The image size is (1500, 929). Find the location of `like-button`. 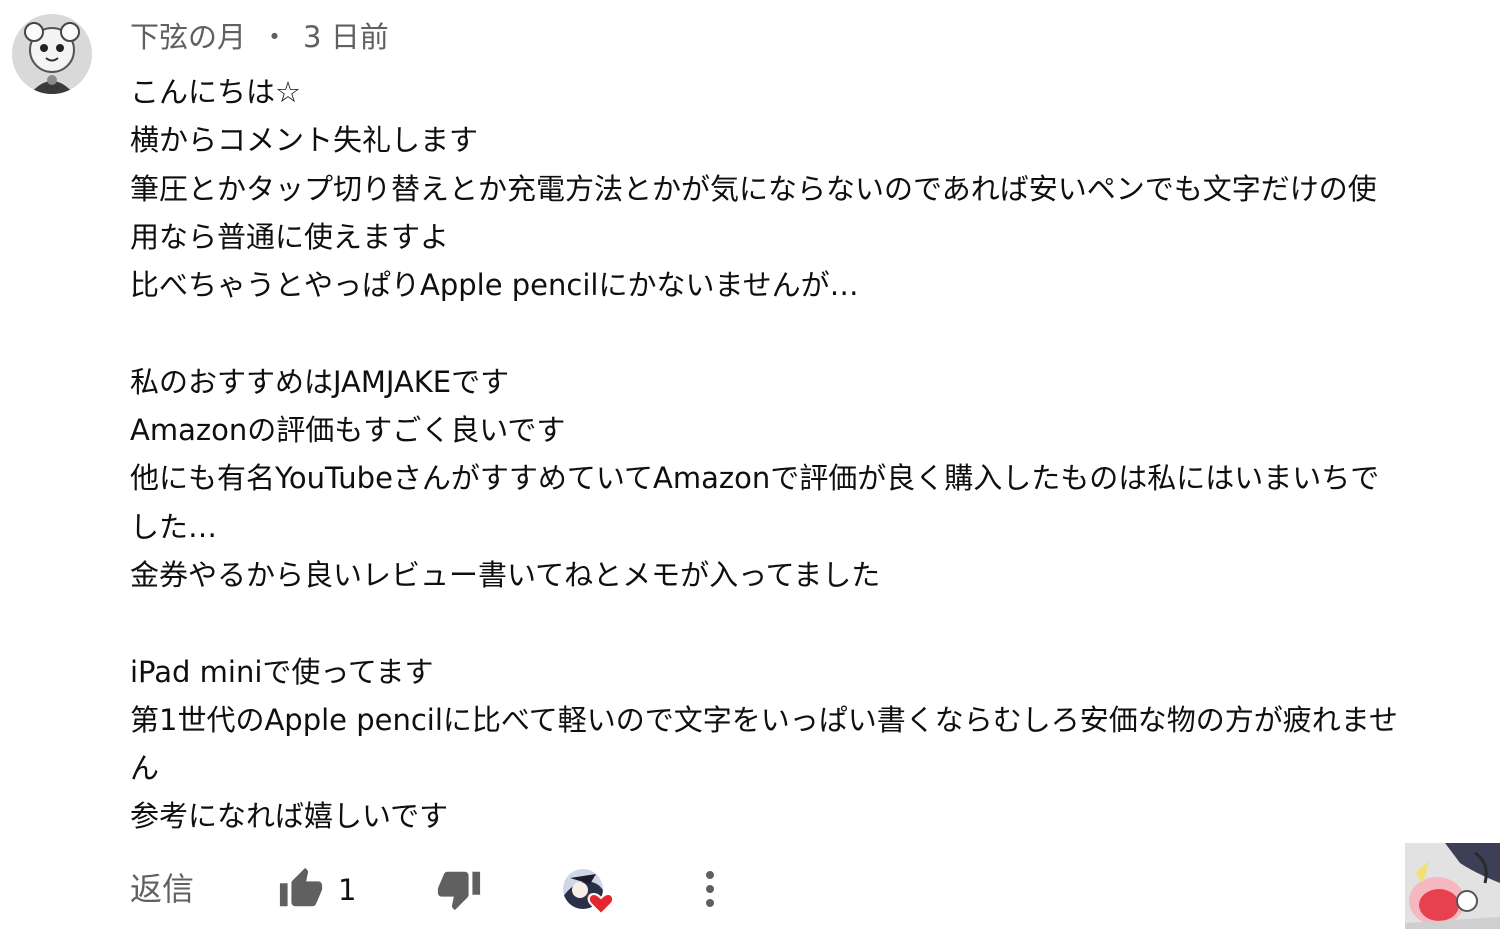

like-button is located at coordinates (301, 889).